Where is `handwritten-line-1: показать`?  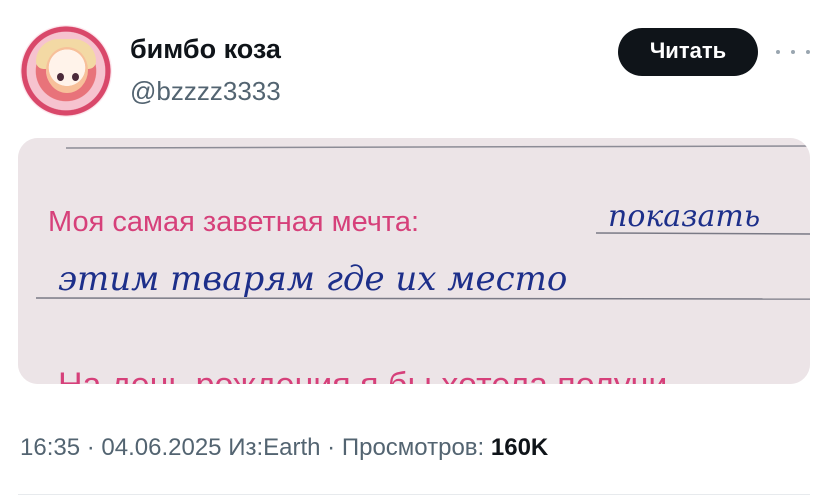 handwritten-line-1: показать is located at coordinates (684, 216).